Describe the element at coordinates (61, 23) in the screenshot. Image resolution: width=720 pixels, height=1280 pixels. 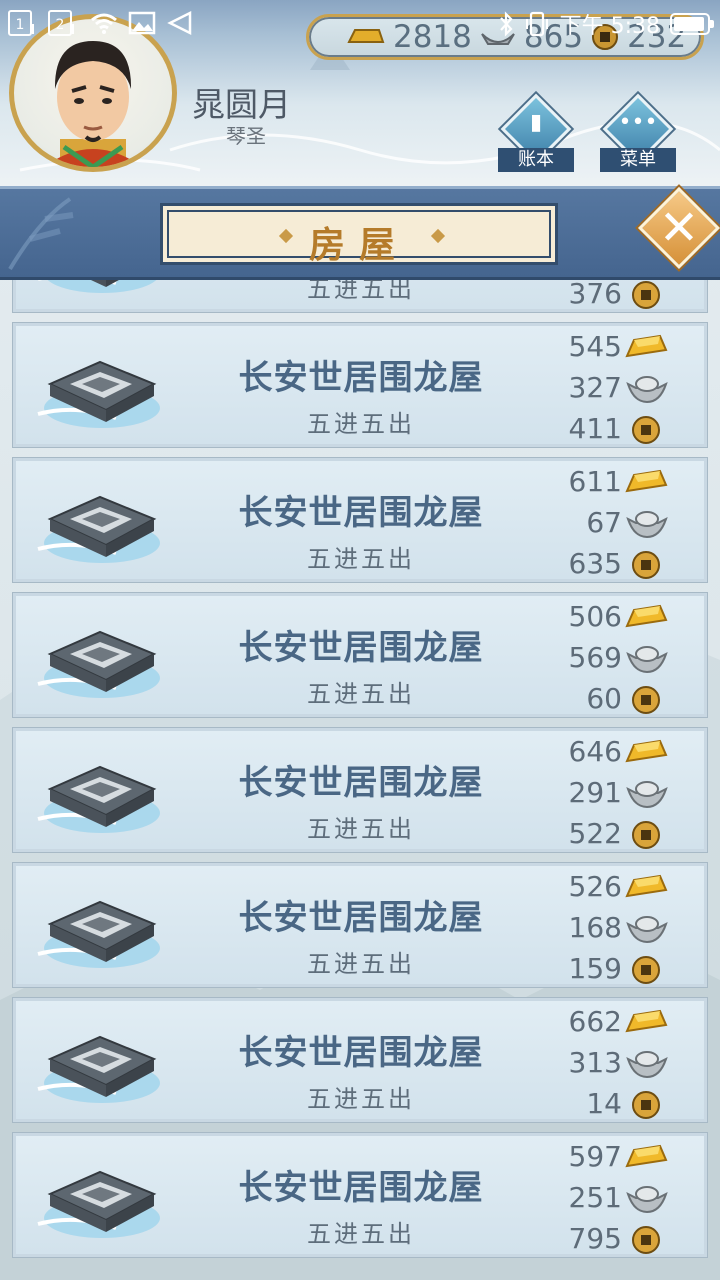
I see `sim2-icon: 2` at that location.